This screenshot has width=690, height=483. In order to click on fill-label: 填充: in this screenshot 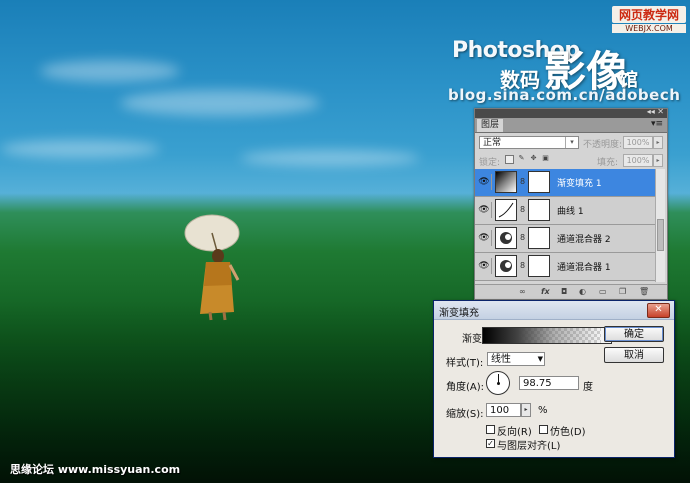, I will do `click(608, 163)`.